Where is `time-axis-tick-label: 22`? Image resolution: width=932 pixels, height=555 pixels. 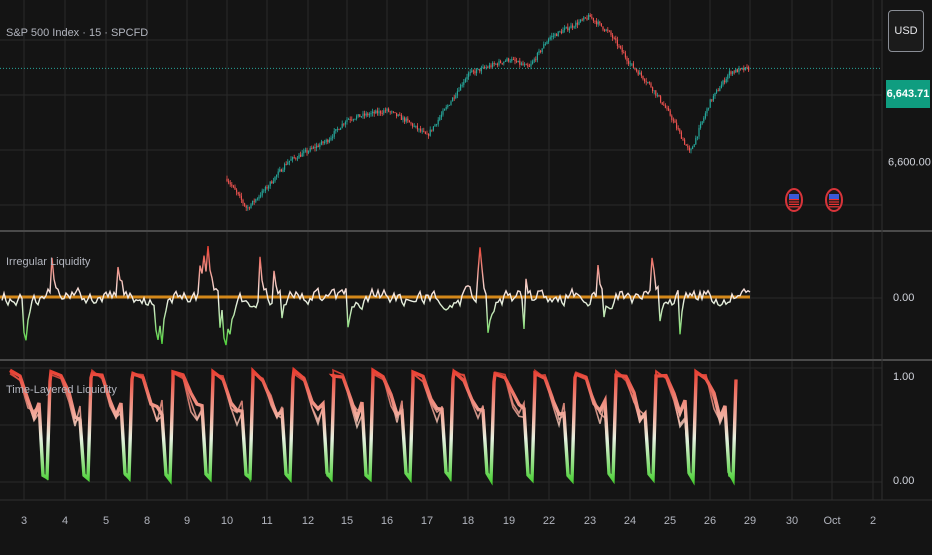
time-axis-tick-label: 22 is located at coordinates (549, 521).